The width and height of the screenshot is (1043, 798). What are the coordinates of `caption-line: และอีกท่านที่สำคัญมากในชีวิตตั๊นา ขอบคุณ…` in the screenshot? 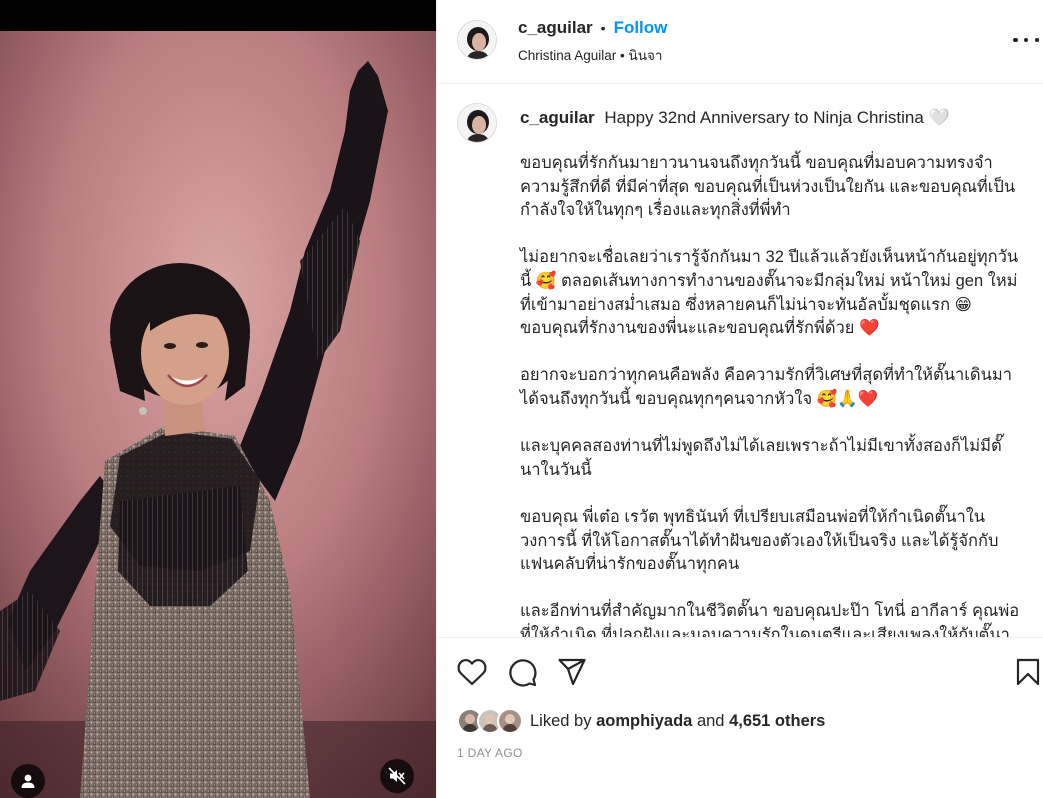 It's located at (770, 611).